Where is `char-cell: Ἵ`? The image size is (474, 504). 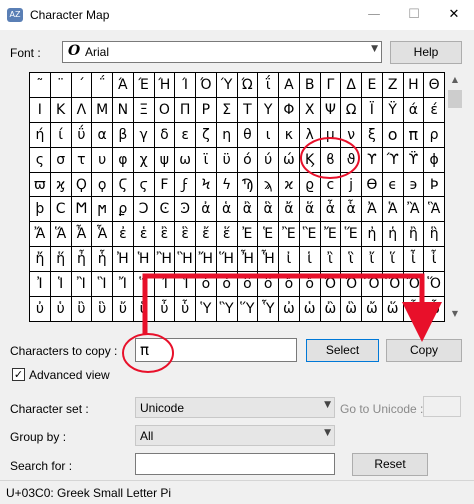 char-cell: Ἵ is located at coordinates (144, 285).